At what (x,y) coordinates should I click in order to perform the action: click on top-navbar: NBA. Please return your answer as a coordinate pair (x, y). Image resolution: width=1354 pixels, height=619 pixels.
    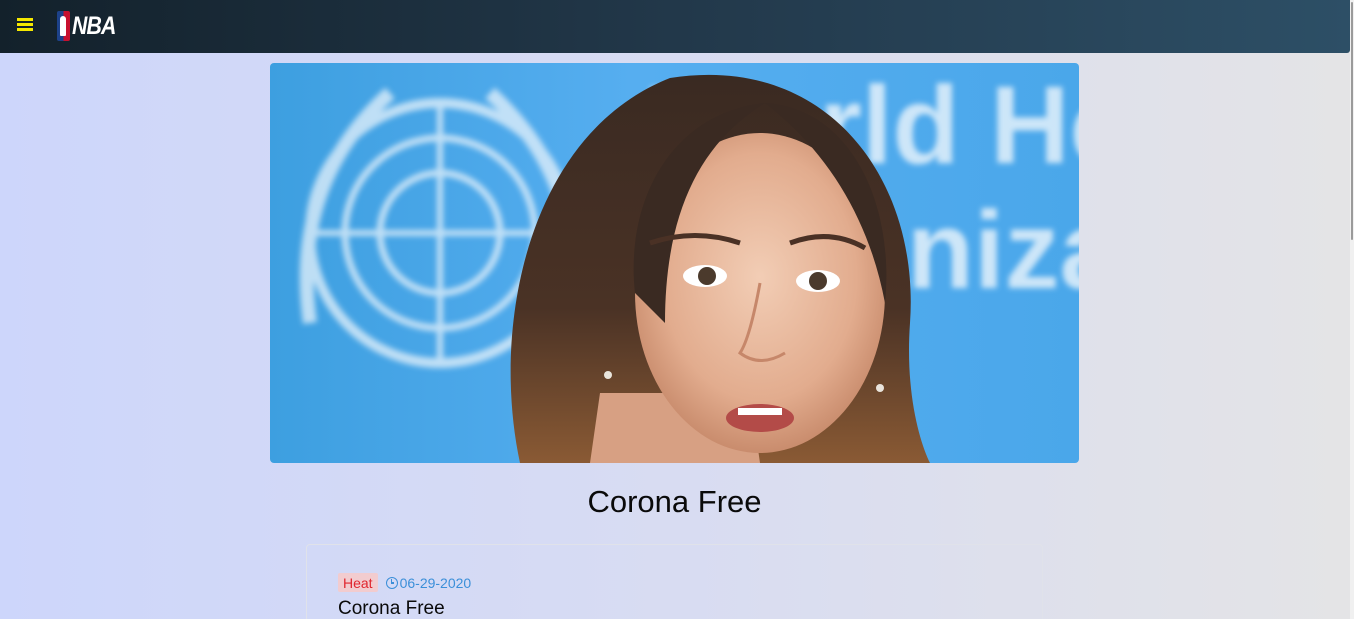
    Looking at the image, I should click on (675, 26).